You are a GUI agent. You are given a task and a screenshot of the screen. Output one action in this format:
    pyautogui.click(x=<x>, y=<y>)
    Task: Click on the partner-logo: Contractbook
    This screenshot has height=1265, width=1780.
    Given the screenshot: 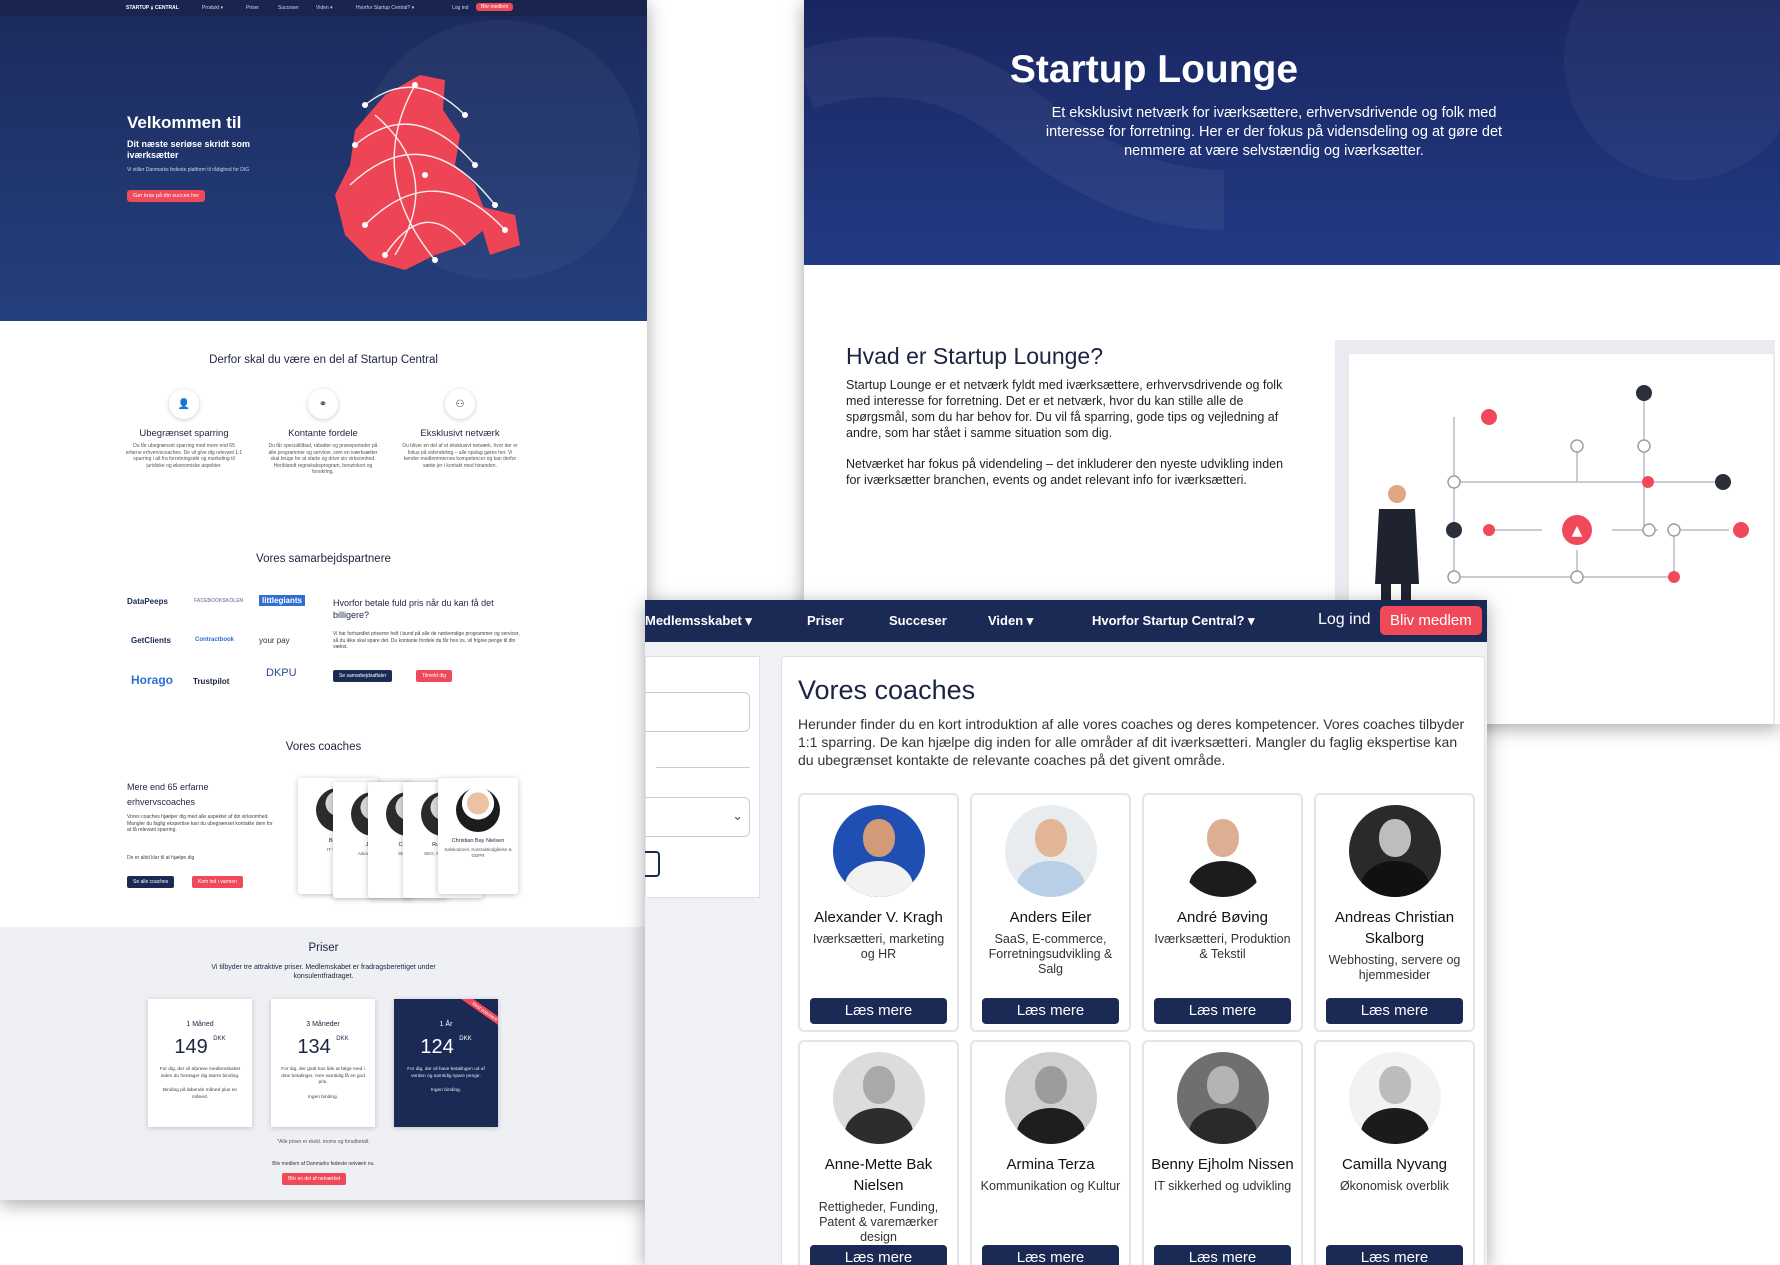 What is the action you would take?
    pyautogui.click(x=214, y=640)
    